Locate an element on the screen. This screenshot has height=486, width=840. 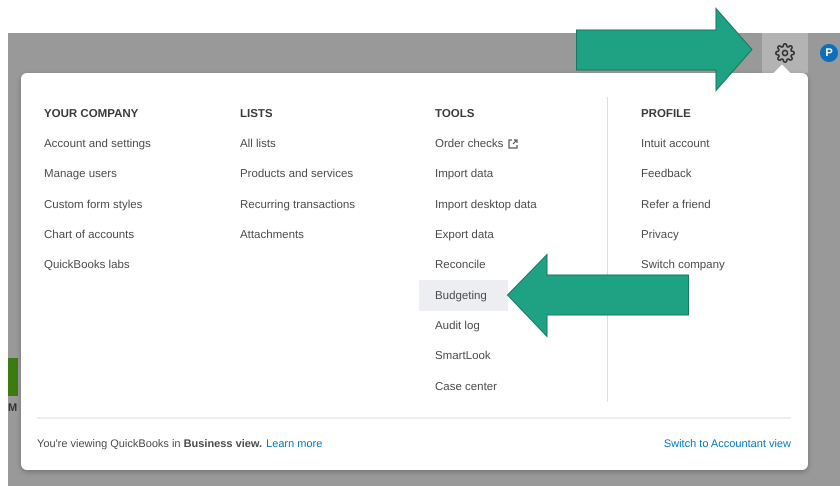
menu-item: SmartLook is located at coordinates (463, 356).